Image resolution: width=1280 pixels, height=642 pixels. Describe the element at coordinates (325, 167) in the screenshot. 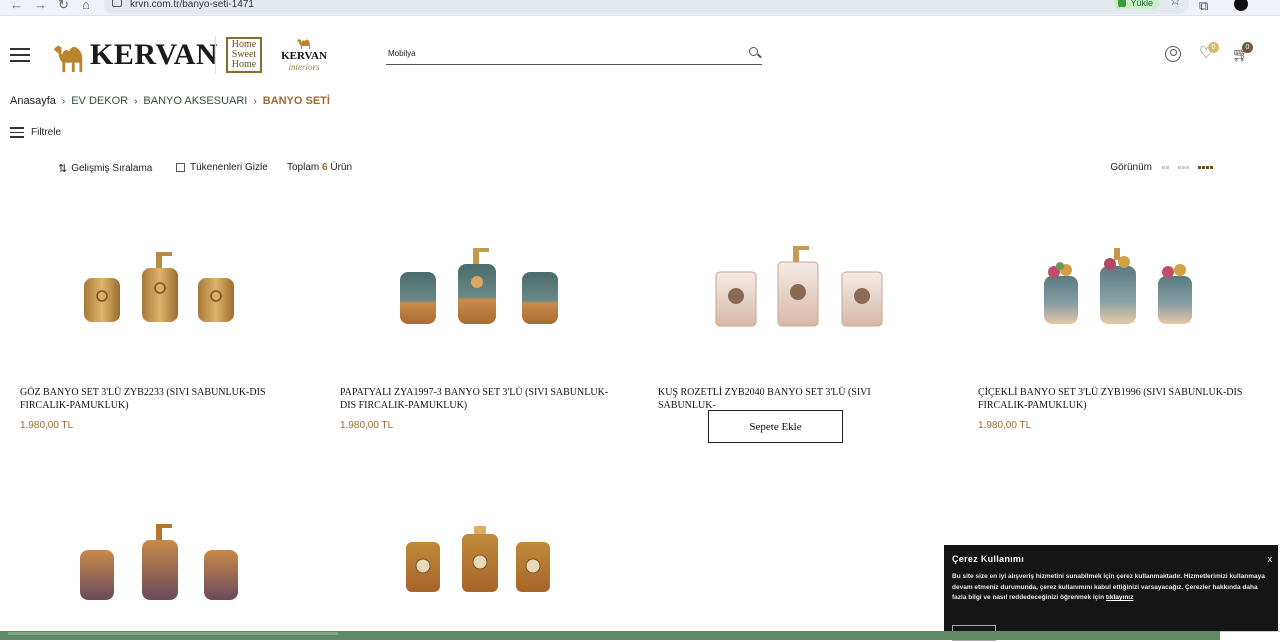

I see `total-count: 6` at that location.